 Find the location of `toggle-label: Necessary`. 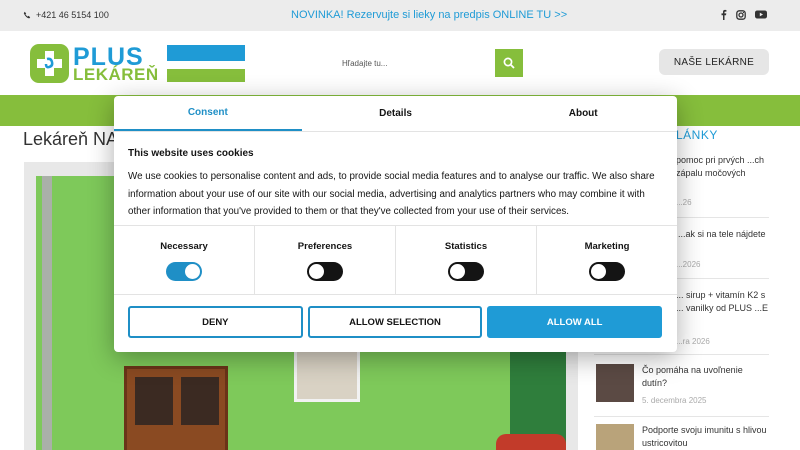

toggle-label: Necessary is located at coordinates (184, 246).